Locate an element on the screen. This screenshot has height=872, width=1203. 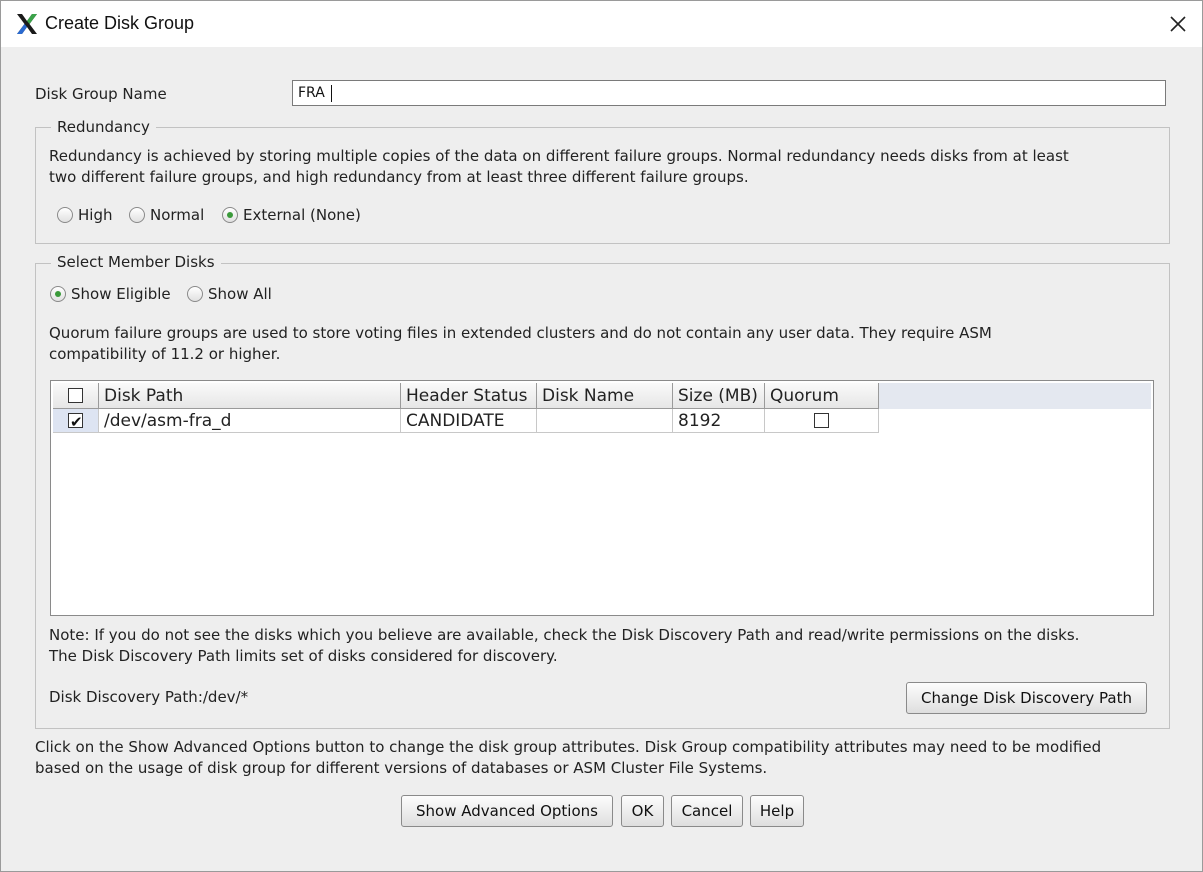
window-title: Create Disk Group is located at coordinates (120, 23).